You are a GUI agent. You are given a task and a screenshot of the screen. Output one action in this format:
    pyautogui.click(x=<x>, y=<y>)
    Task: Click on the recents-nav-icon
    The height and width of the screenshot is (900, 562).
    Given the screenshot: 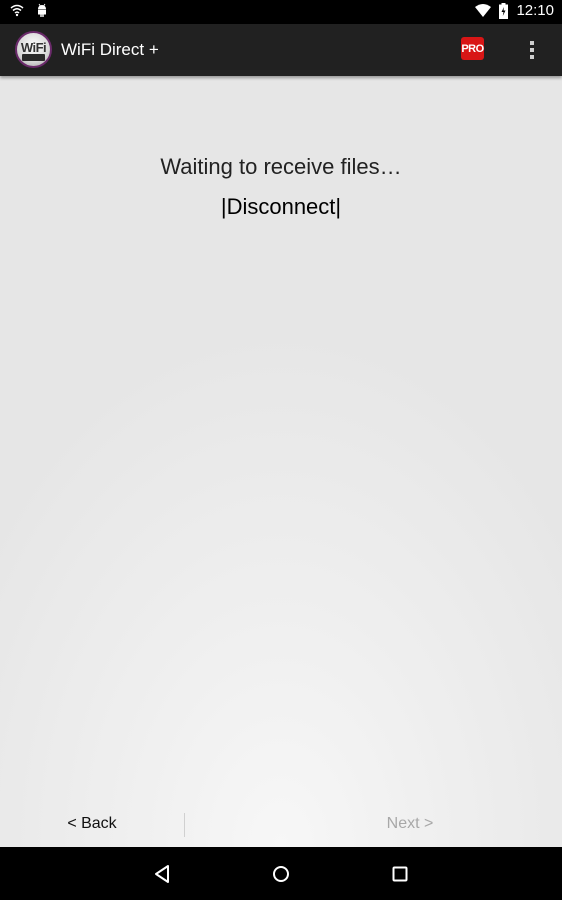 What is the action you would take?
    pyautogui.click(x=400, y=874)
    